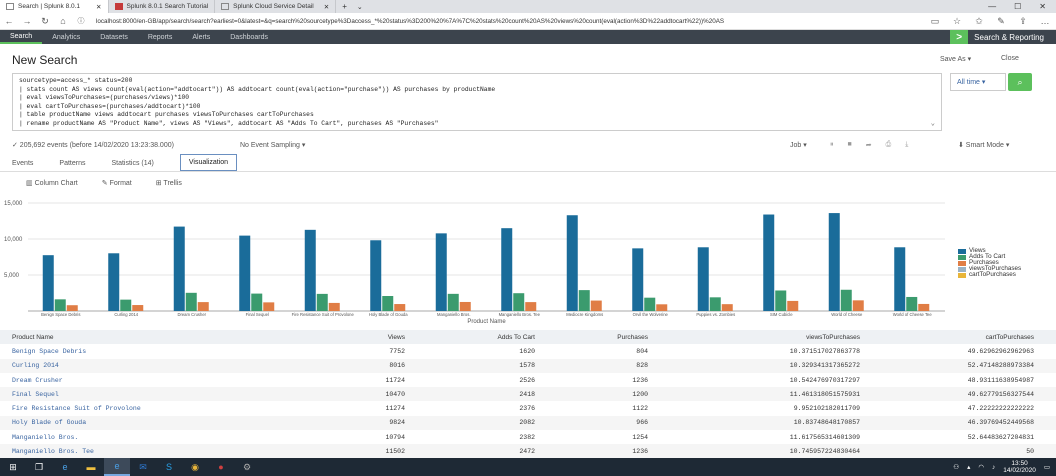 This screenshot has width=1056, height=476. Describe the element at coordinates (470, 337) in the screenshot. I see `column-header: Adds To Cart` at that location.